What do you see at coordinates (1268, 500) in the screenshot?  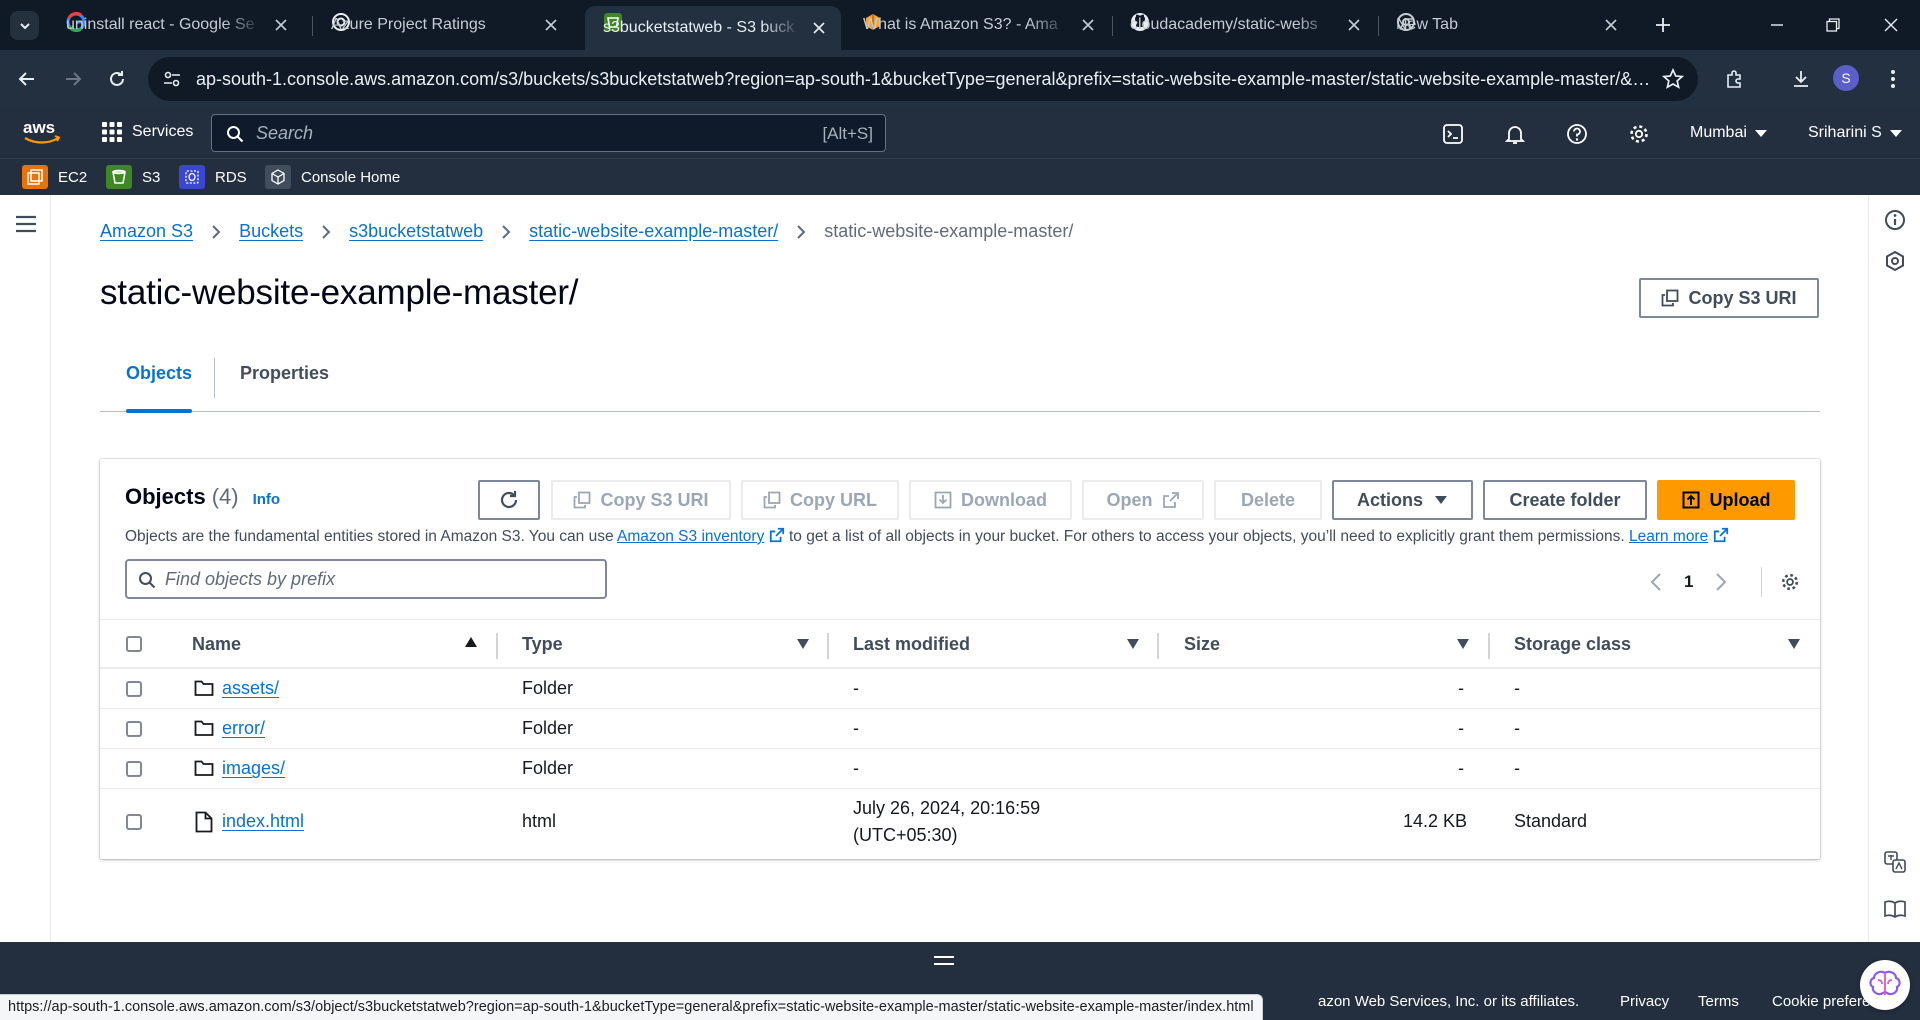 I see `delete-button: Delete` at bounding box center [1268, 500].